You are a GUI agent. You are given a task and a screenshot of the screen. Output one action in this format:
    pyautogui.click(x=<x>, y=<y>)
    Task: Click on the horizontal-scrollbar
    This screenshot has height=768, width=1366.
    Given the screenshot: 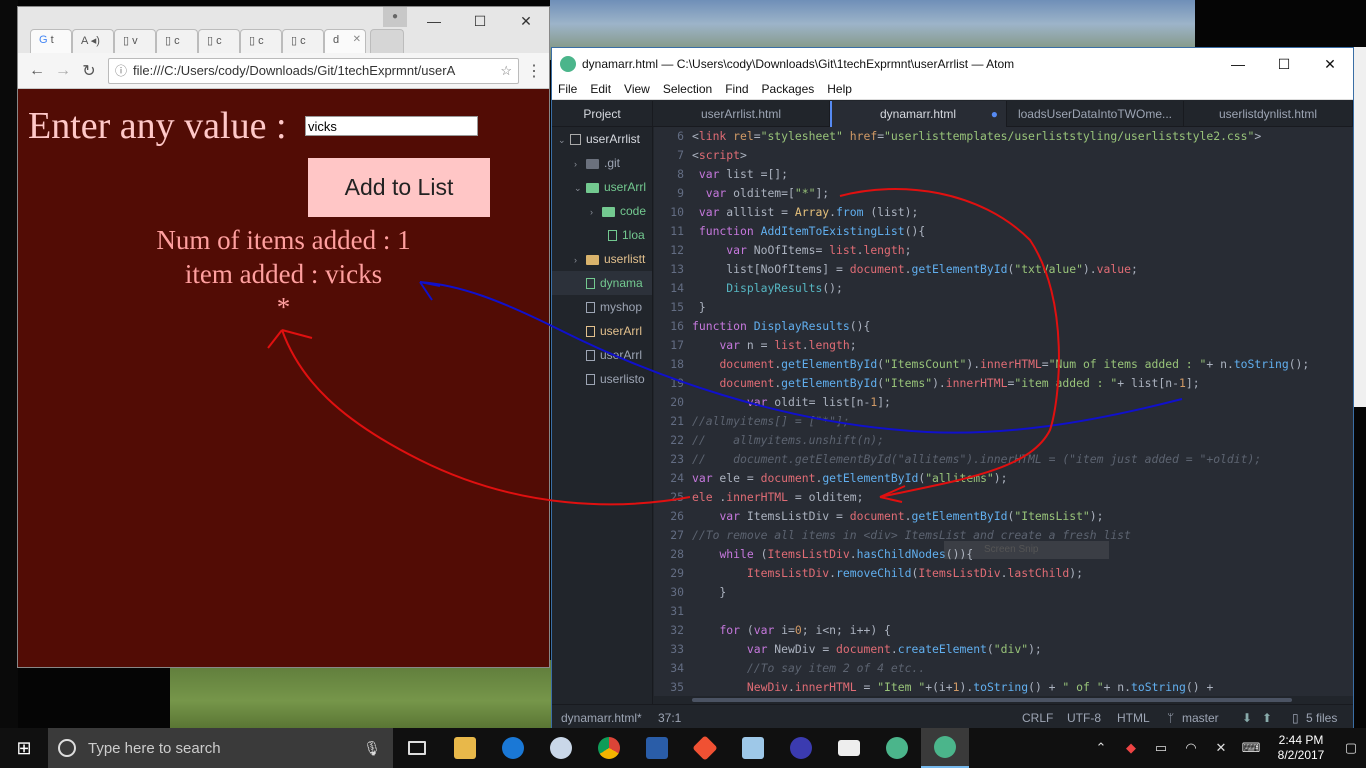 What is the action you would take?
    pyautogui.click(x=1003, y=700)
    